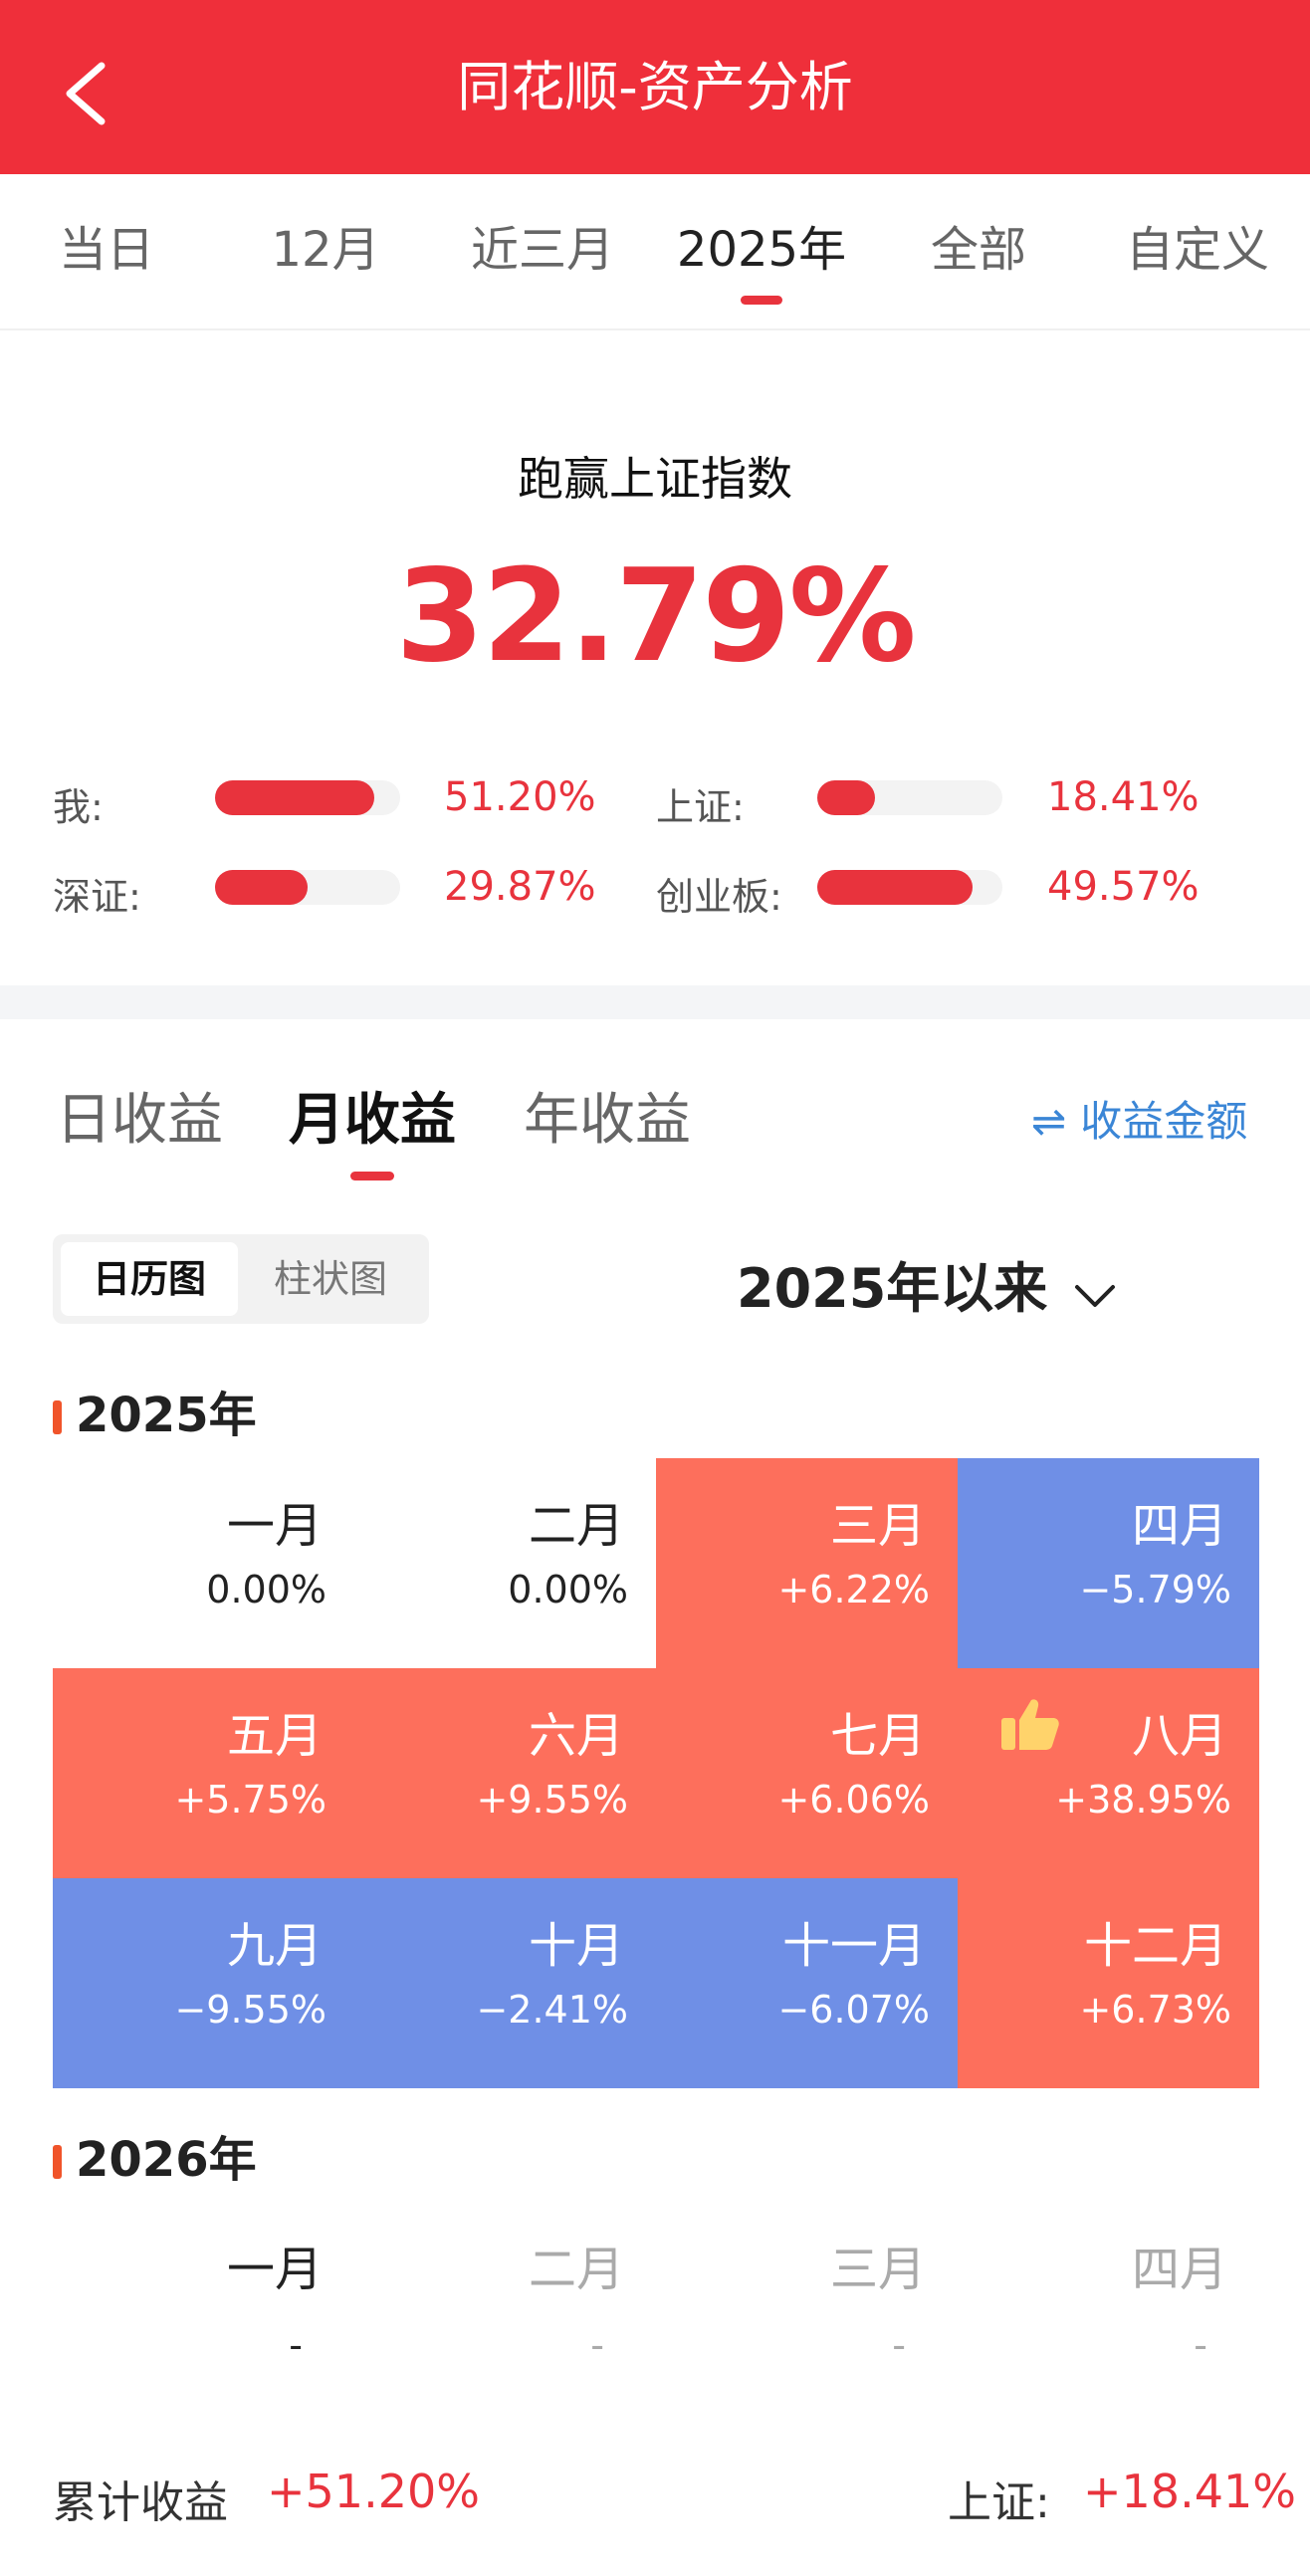 This screenshot has height=2576, width=1310. What do you see at coordinates (853, 1800) in the screenshot?
I see `month-return: +6.06%` at bounding box center [853, 1800].